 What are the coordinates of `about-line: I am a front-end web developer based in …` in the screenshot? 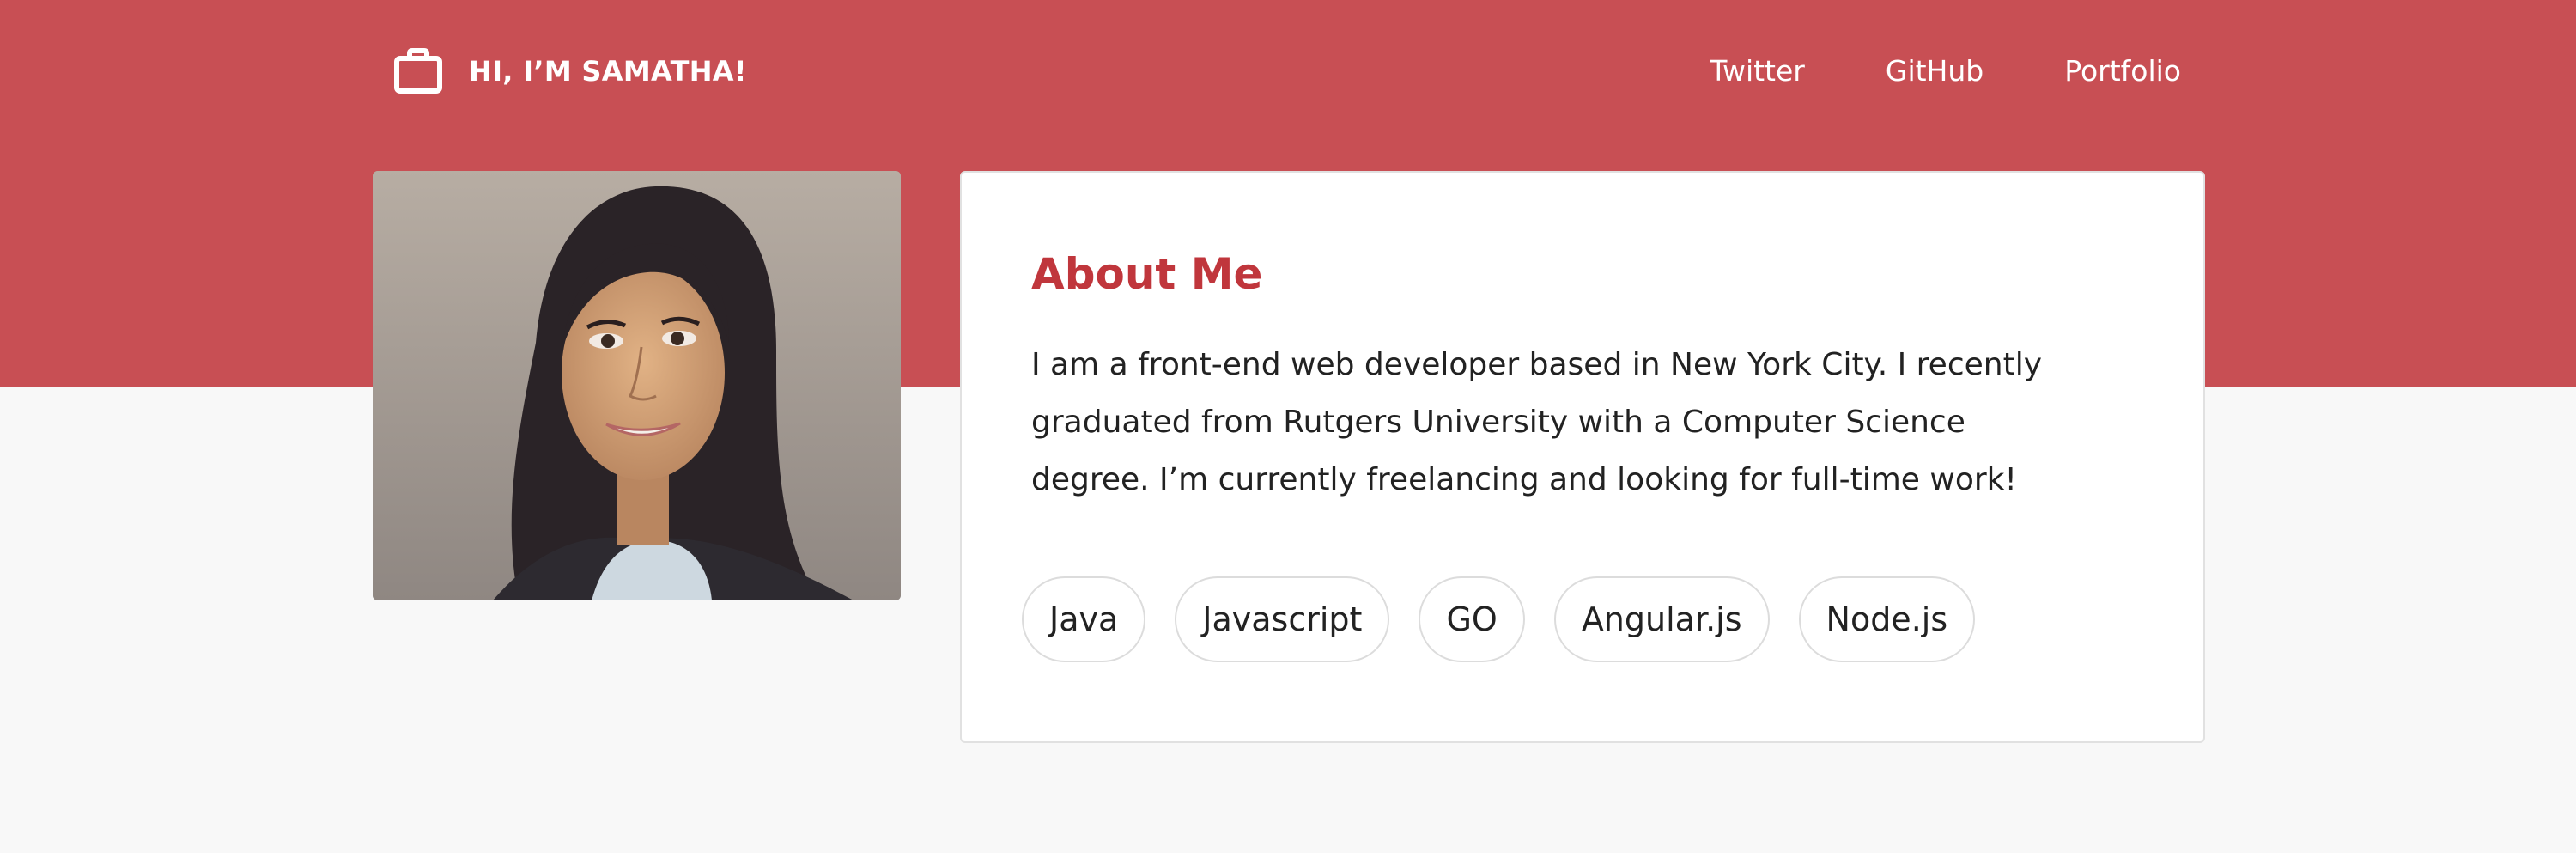 It's located at (1537, 364).